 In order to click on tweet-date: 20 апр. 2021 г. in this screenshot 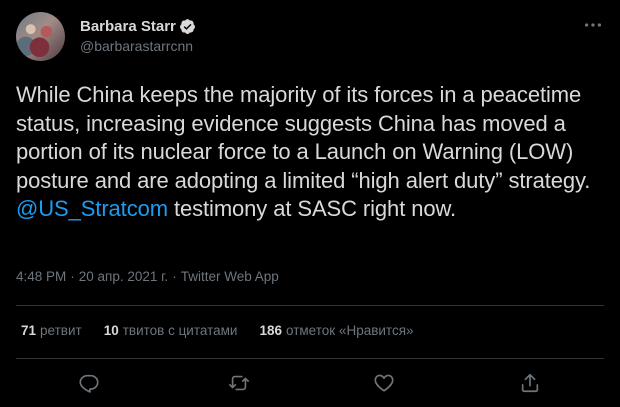, I will do `click(123, 276)`.